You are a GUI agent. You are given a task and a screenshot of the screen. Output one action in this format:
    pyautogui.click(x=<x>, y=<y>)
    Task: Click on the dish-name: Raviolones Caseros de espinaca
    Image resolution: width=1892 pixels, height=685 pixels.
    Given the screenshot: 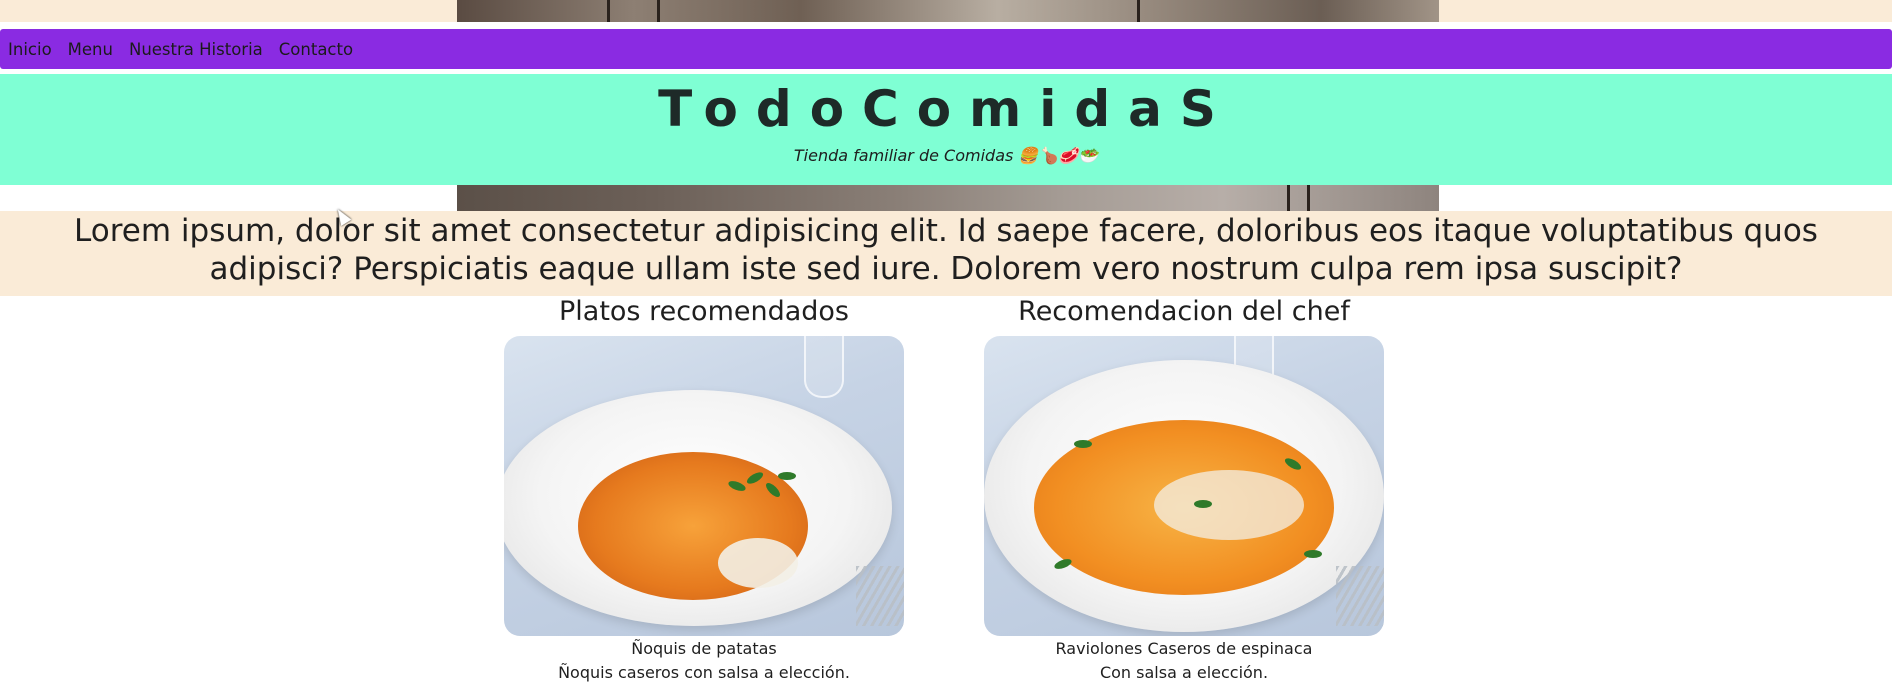 What is the action you would take?
    pyautogui.click(x=1184, y=648)
    